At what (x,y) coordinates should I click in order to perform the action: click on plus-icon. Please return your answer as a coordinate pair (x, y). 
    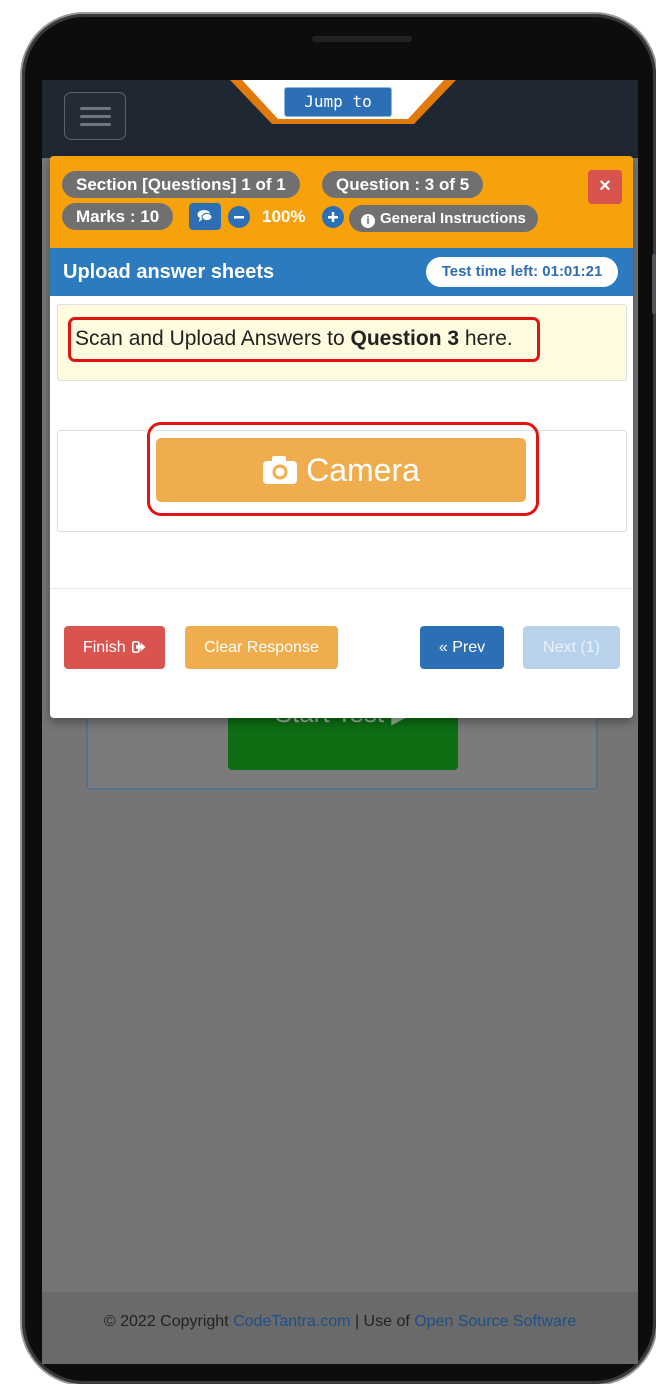
    Looking at the image, I should click on (333, 217).